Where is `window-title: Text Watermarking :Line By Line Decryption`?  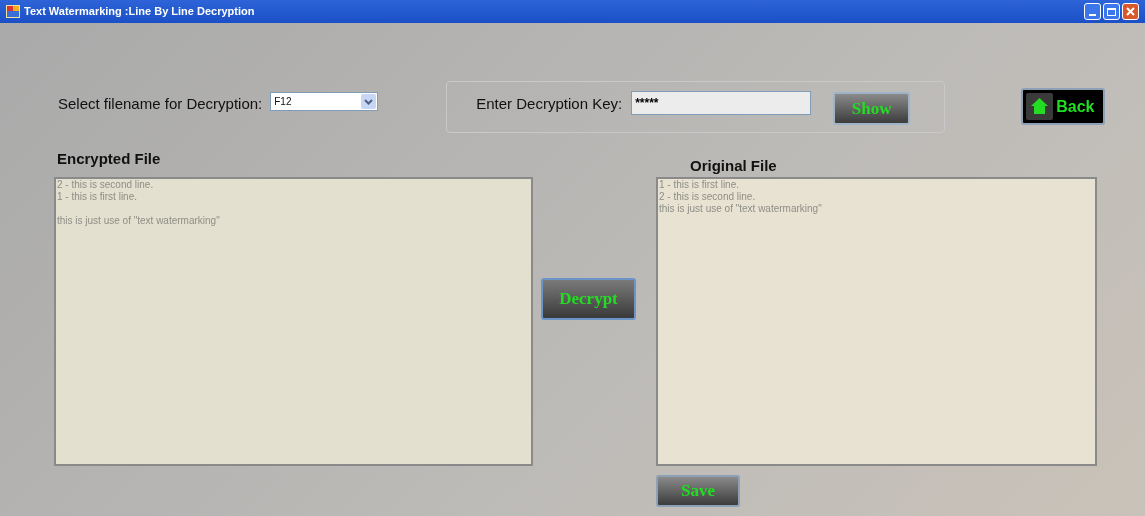 window-title: Text Watermarking :Line By Line Decryption is located at coordinates (139, 12).